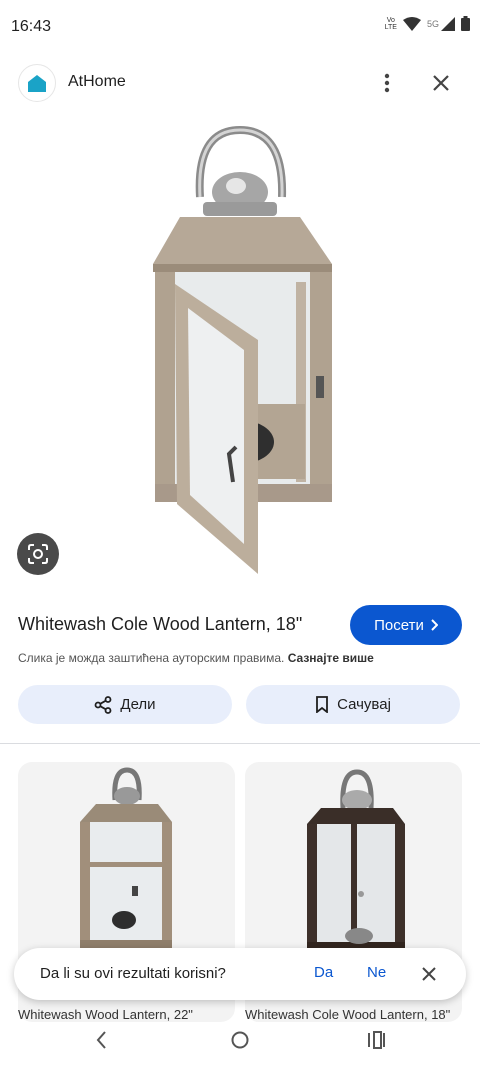  I want to click on lens-icon, so click(38, 554).